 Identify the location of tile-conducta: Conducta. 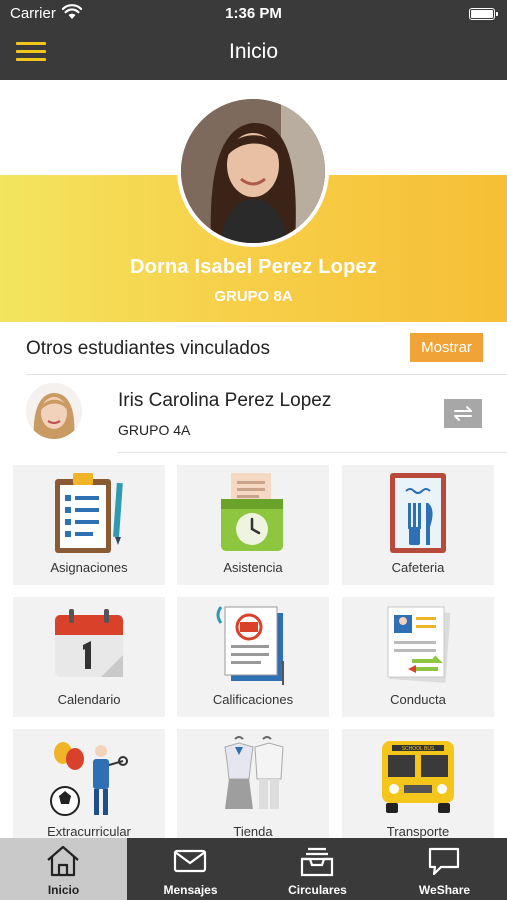
(418, 657).